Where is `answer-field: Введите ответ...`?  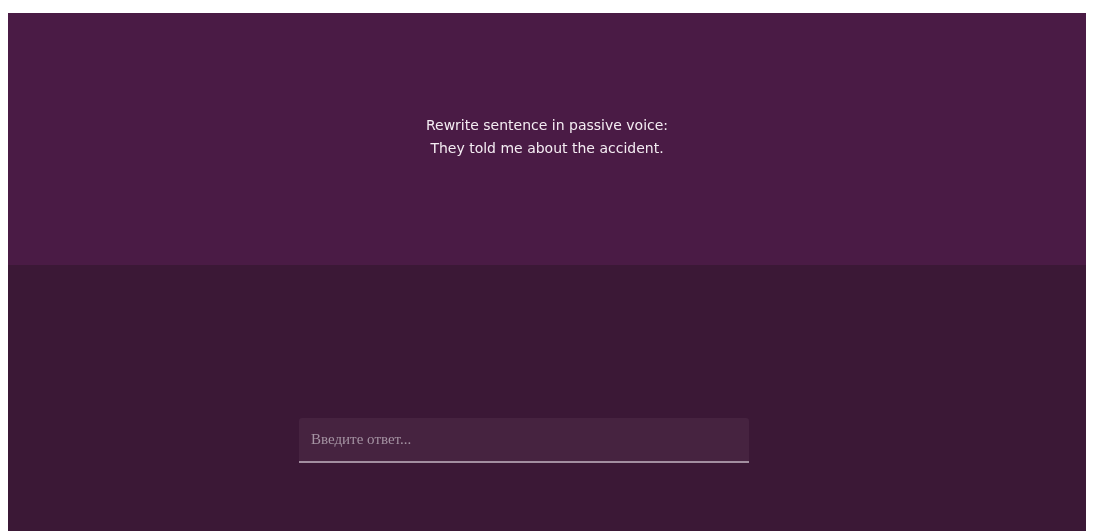 answer-field: Введите ответ... is located at coordinates (524, 440).